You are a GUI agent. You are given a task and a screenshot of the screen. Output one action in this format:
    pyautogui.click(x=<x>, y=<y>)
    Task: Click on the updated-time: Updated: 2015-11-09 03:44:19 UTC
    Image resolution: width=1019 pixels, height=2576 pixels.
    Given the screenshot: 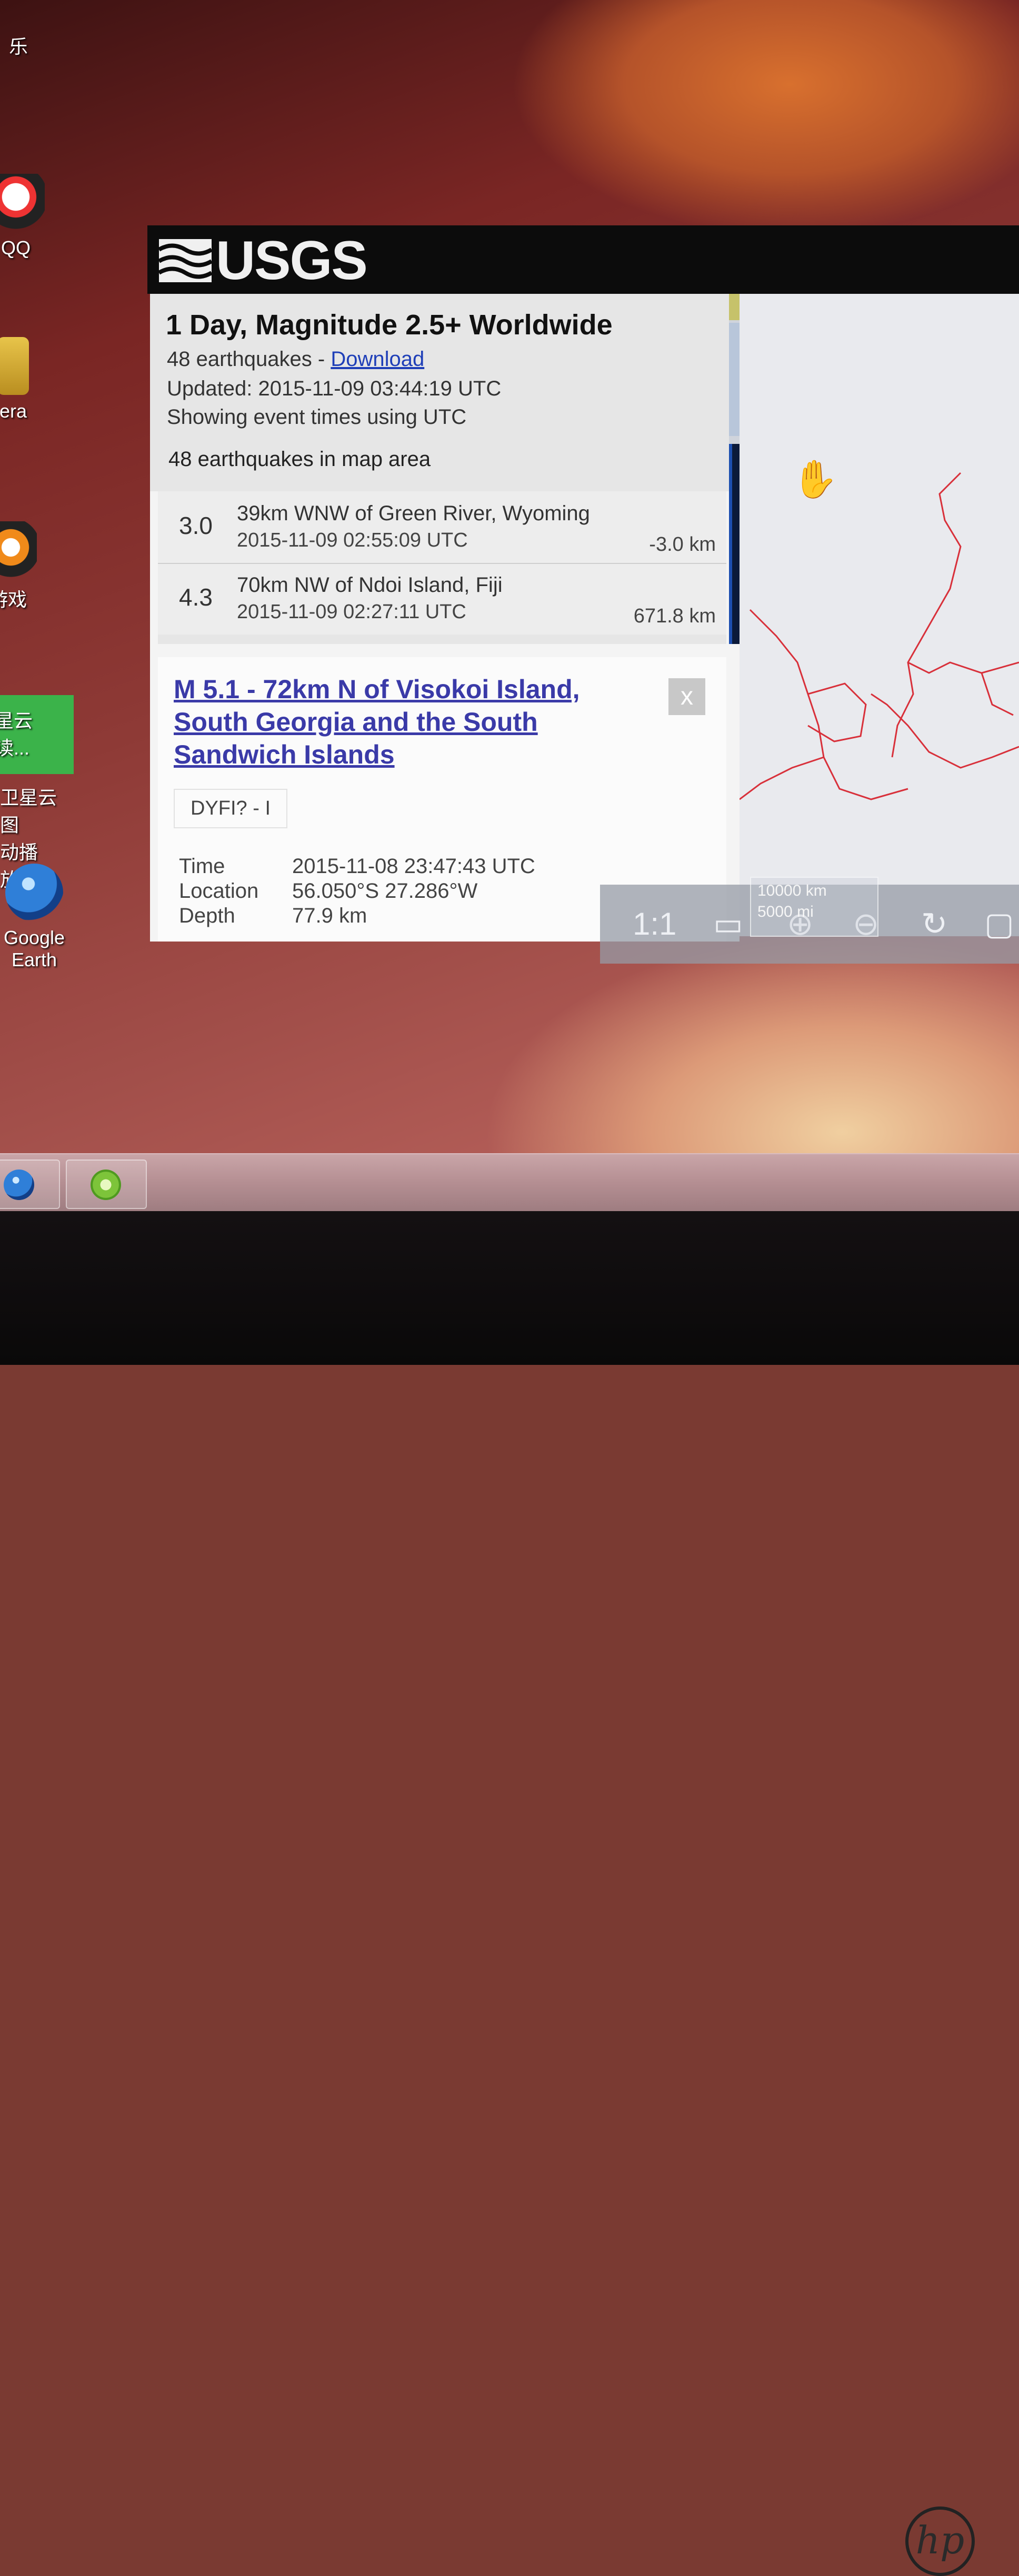 What is the action you would take?
    pyautogui.click(x=334, y=388)
    